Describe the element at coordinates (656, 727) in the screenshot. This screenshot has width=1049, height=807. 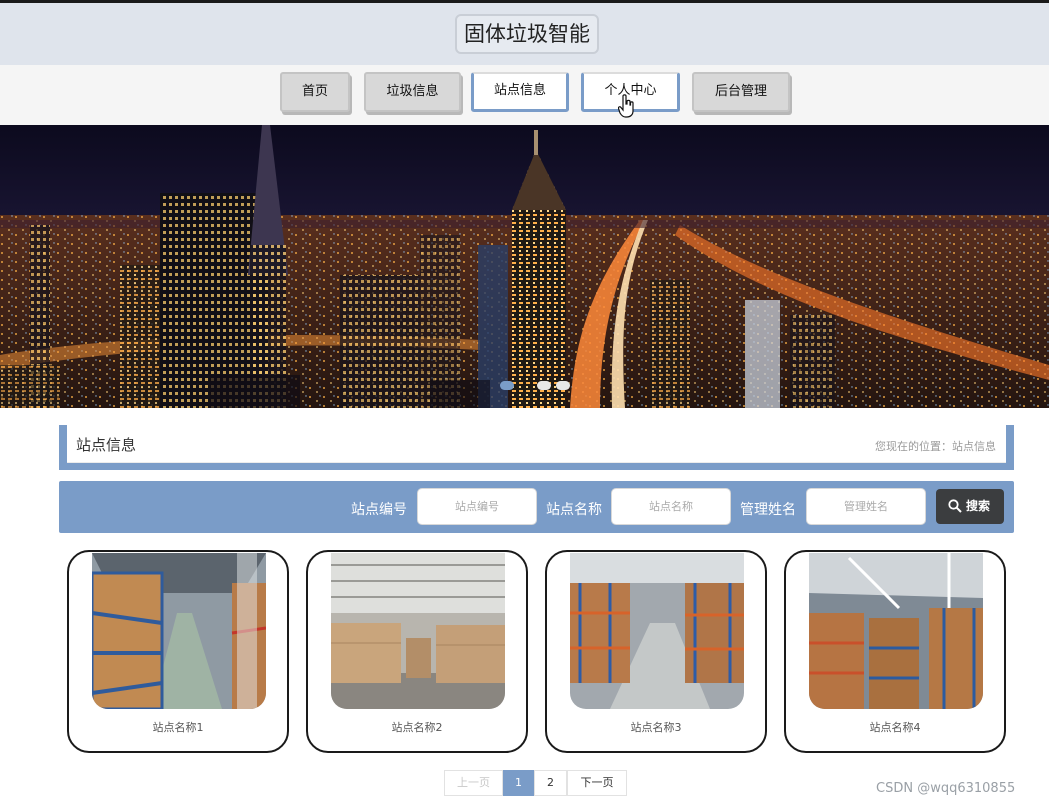
I see `station-name: 站点名称3` at that location.